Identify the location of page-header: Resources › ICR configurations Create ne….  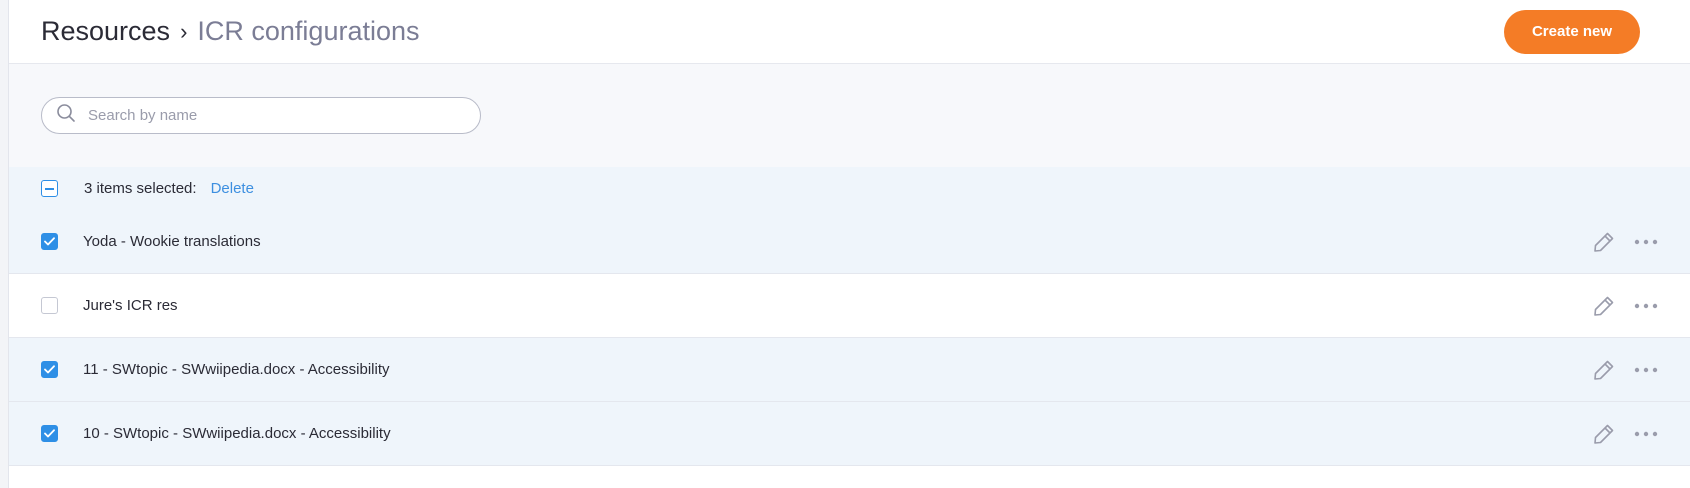
(849, 32).